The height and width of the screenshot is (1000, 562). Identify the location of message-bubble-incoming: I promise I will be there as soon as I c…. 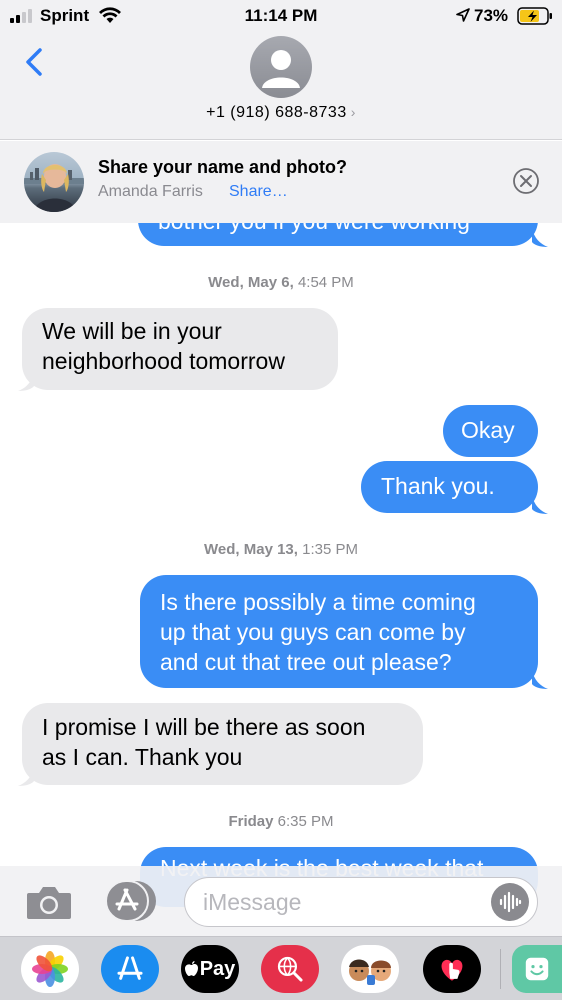
(222, 744).